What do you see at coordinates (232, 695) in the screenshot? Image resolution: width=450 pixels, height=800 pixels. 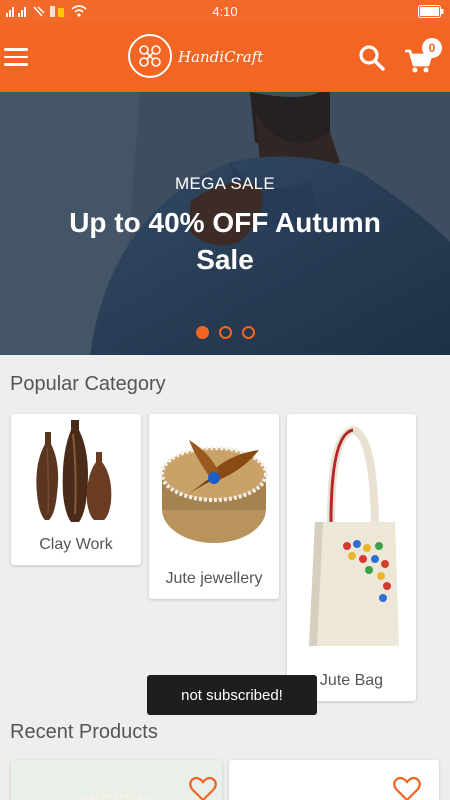 I see `toast-message: not subscribed!` at bounding box center [232, 695].